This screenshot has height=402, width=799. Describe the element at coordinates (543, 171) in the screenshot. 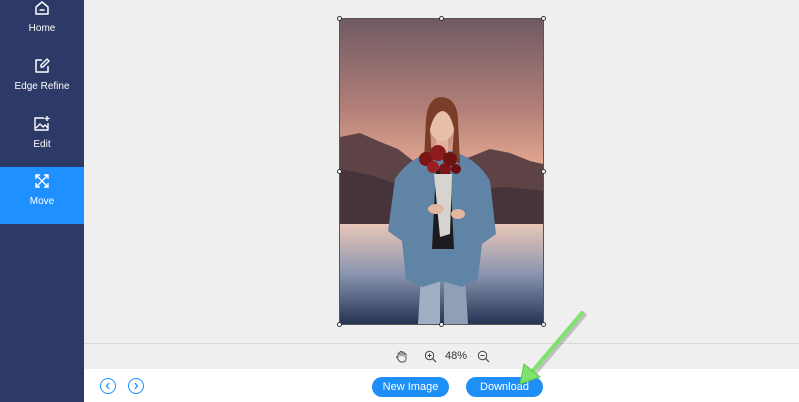

I see `resize-handle-right` at that location.